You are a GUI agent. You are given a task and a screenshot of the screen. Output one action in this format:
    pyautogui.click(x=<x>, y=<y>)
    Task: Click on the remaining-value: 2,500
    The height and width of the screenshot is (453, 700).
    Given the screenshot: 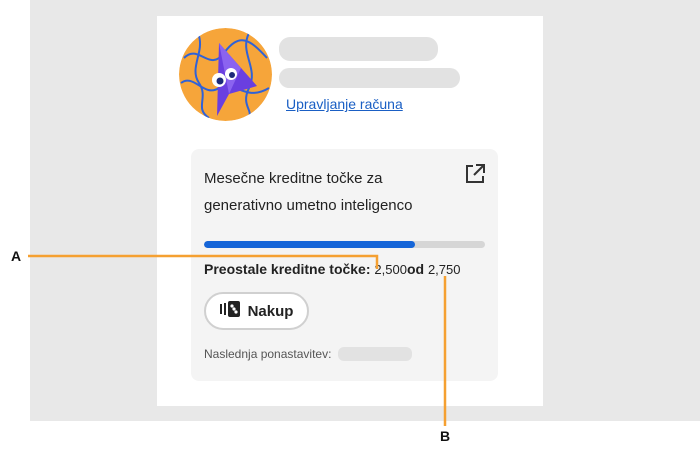 What is the action you would take?
    pyautogui.click(x=390, y=269)
    